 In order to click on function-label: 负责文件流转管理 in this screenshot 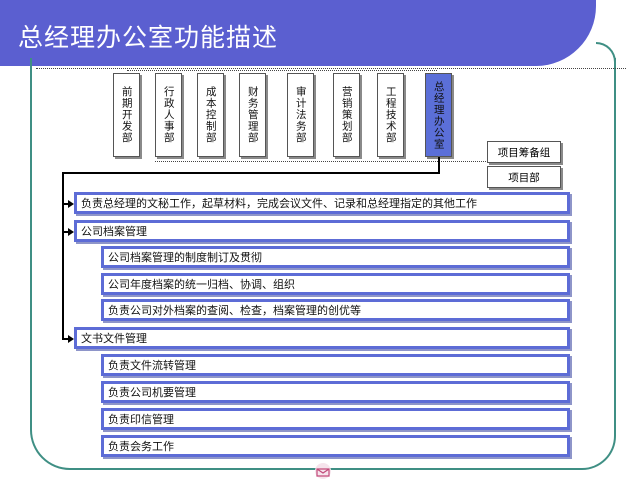, I will do `click(335, 365)`.